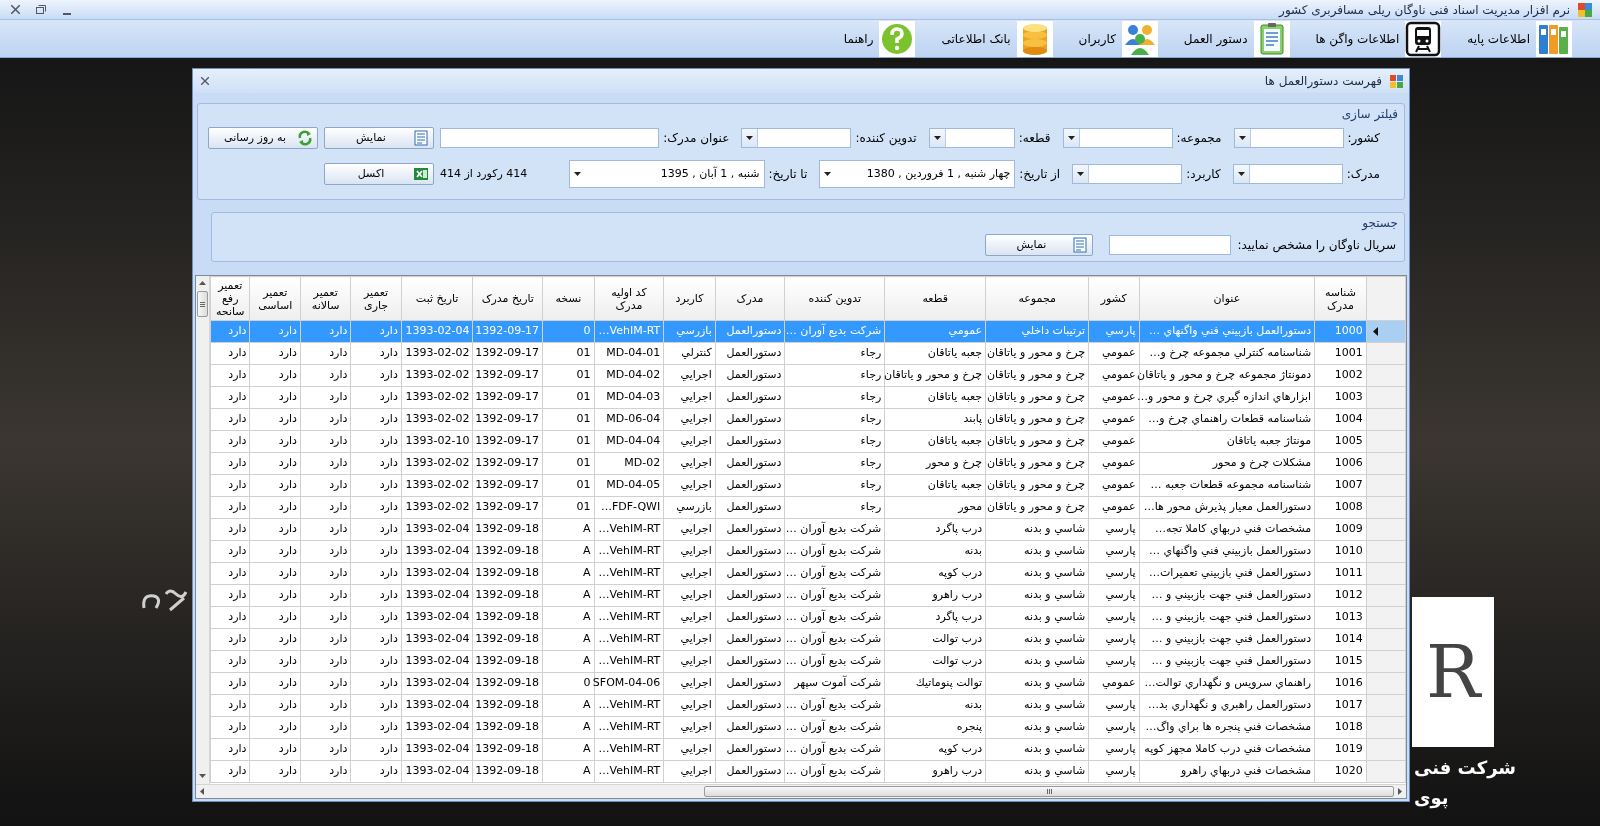 This screenshot has width=1600, height=826. What do you see at coordinates (1118, 38) in the screenshot?
I see `toolbar-button: کاربران` at bounding box center [1118, 38].